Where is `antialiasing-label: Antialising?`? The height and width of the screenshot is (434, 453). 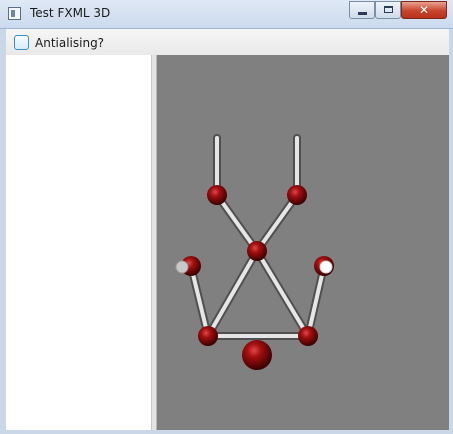 antialiasing-label: Antialising? is located at coordinates (69, 43).